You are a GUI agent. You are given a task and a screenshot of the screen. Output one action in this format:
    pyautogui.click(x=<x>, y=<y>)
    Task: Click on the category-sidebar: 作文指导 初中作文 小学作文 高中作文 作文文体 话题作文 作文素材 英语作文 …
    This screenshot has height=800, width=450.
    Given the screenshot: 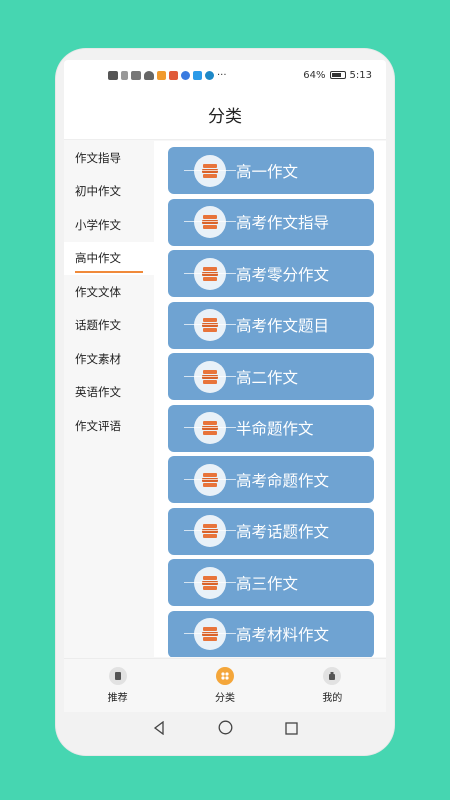 What is the action you would take?
    pyautogui.click(x=109, y=401)
    